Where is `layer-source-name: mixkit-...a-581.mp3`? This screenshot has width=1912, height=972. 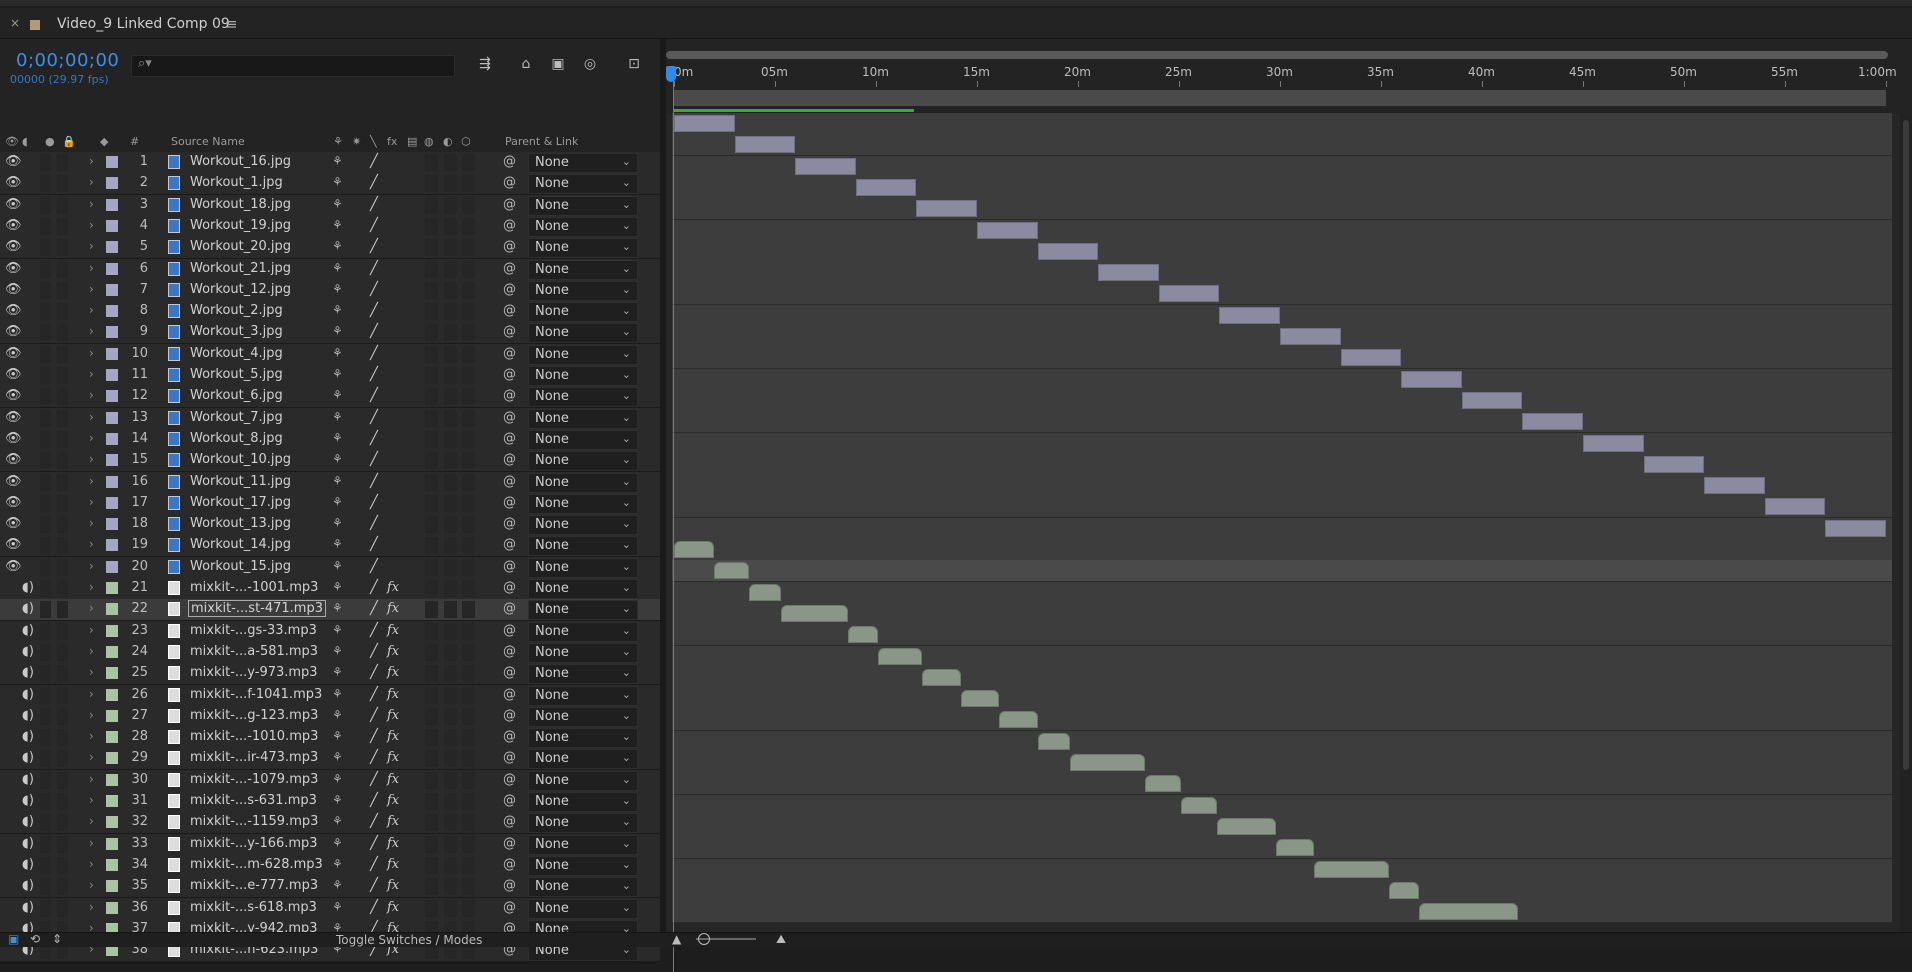 layer-source-name: mixkit-...a-581.mp3 is located at coordinates (254, 651).